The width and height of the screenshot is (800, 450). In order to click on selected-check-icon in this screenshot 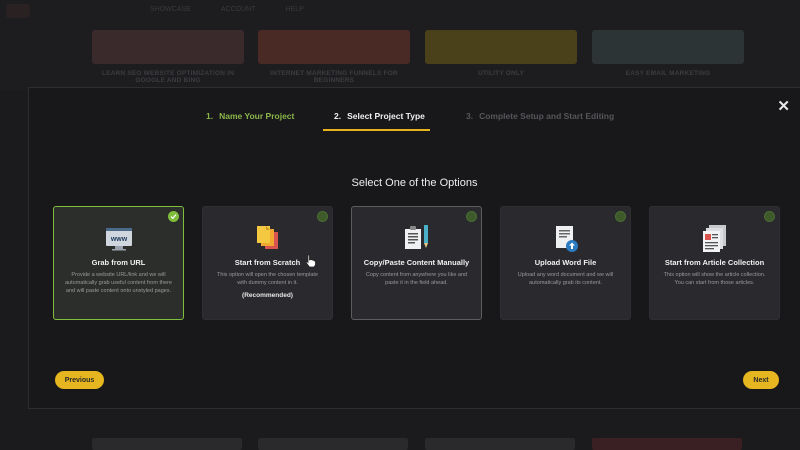, I will do `click(173, 216)`.